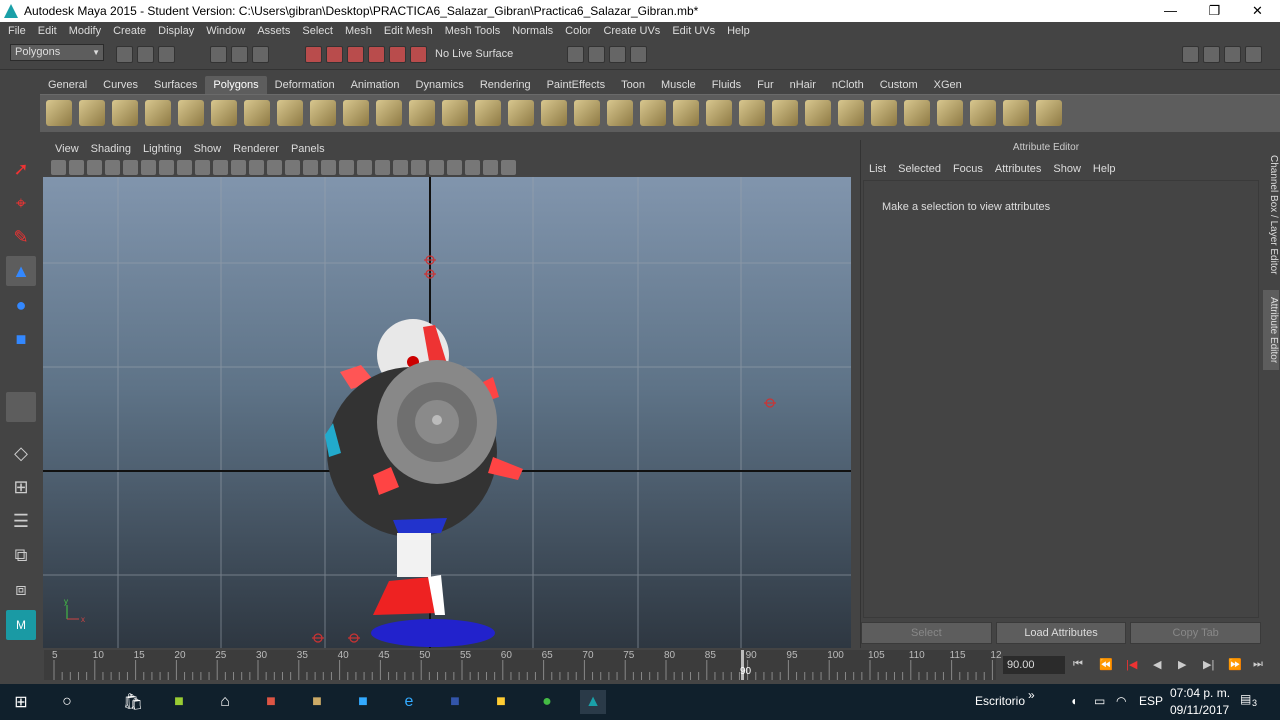  What do you see at coordinates (1170, 11) in the screenshot?
I see `minimize-button: —` at bounding box center [1170, 11].